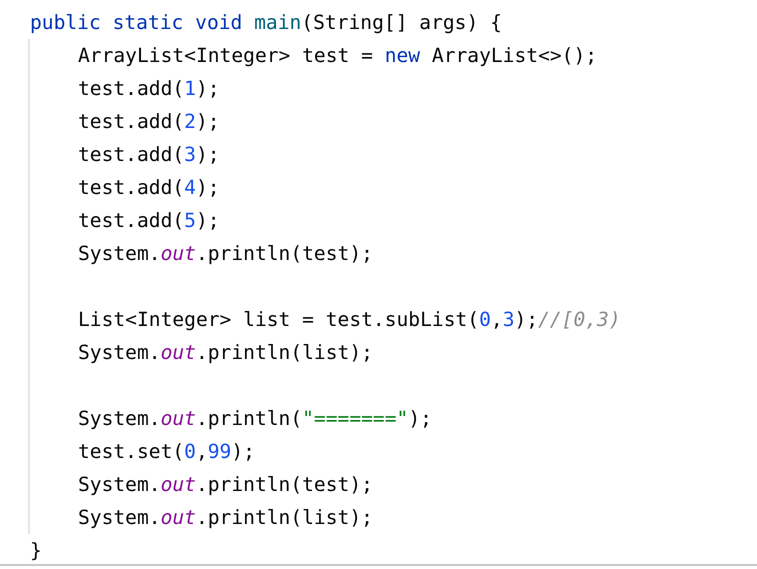 The height and width of the screenshot is (569, 757). What do you see at coordinates (149, 188) in the screenshot?
I see `code-line: test.add(4);` at bounding box center [149, 188].